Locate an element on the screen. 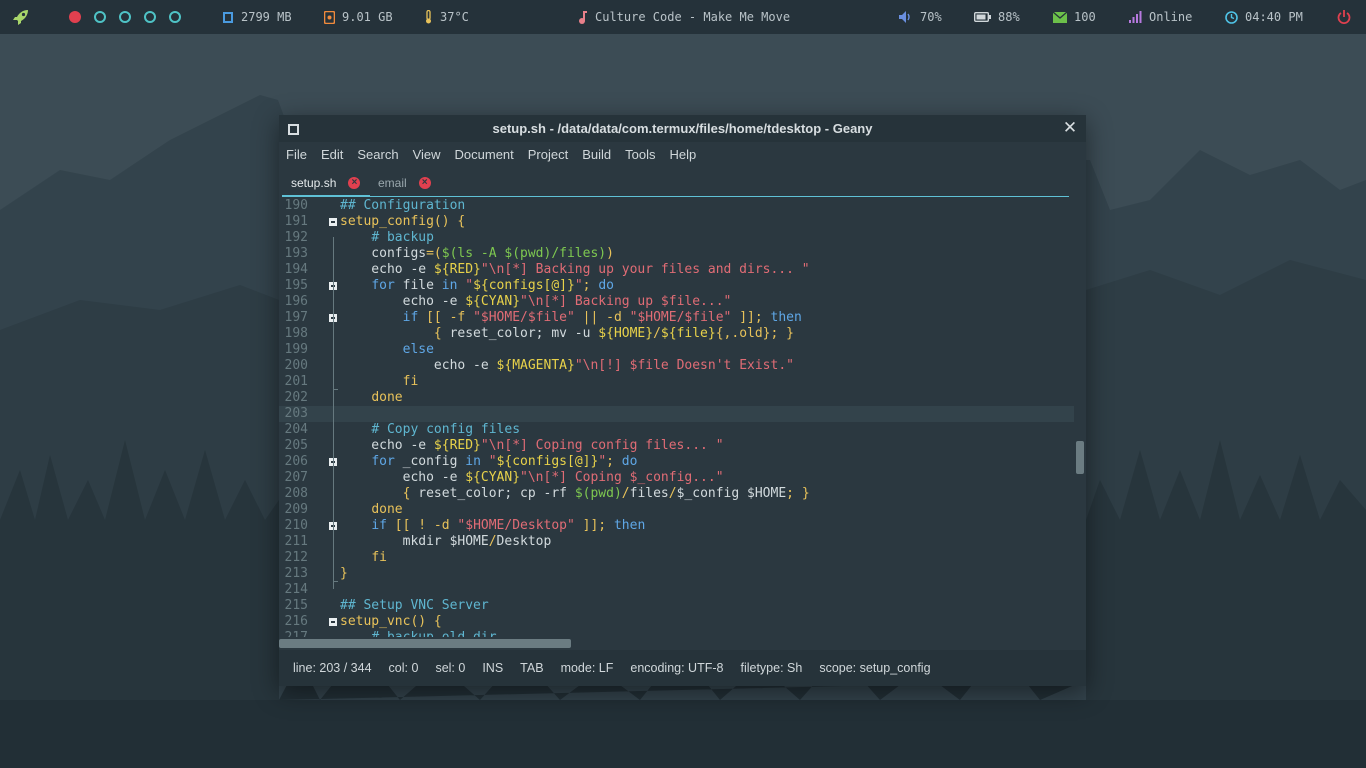  code-line: 211 mkdir $HOME/Desktop is located at coordinates (676, 542).